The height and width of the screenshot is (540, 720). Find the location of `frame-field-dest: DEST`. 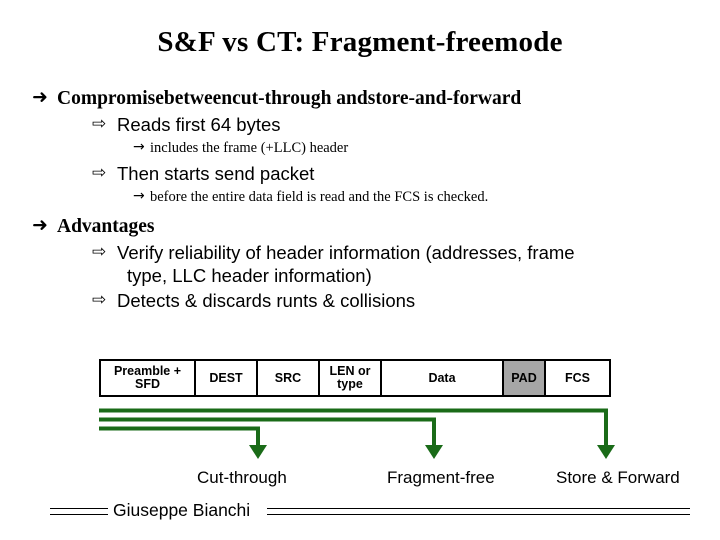

frame-field-dest: DEST is located at coordinates (227, 378).